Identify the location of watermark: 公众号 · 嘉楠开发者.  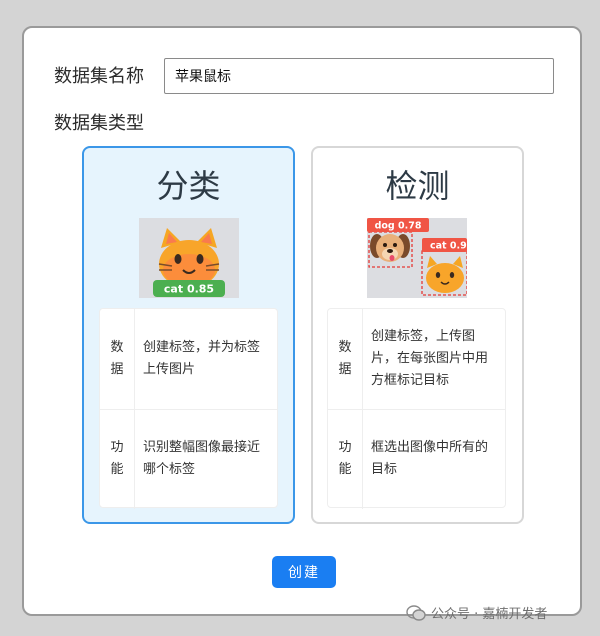
(476, 612).